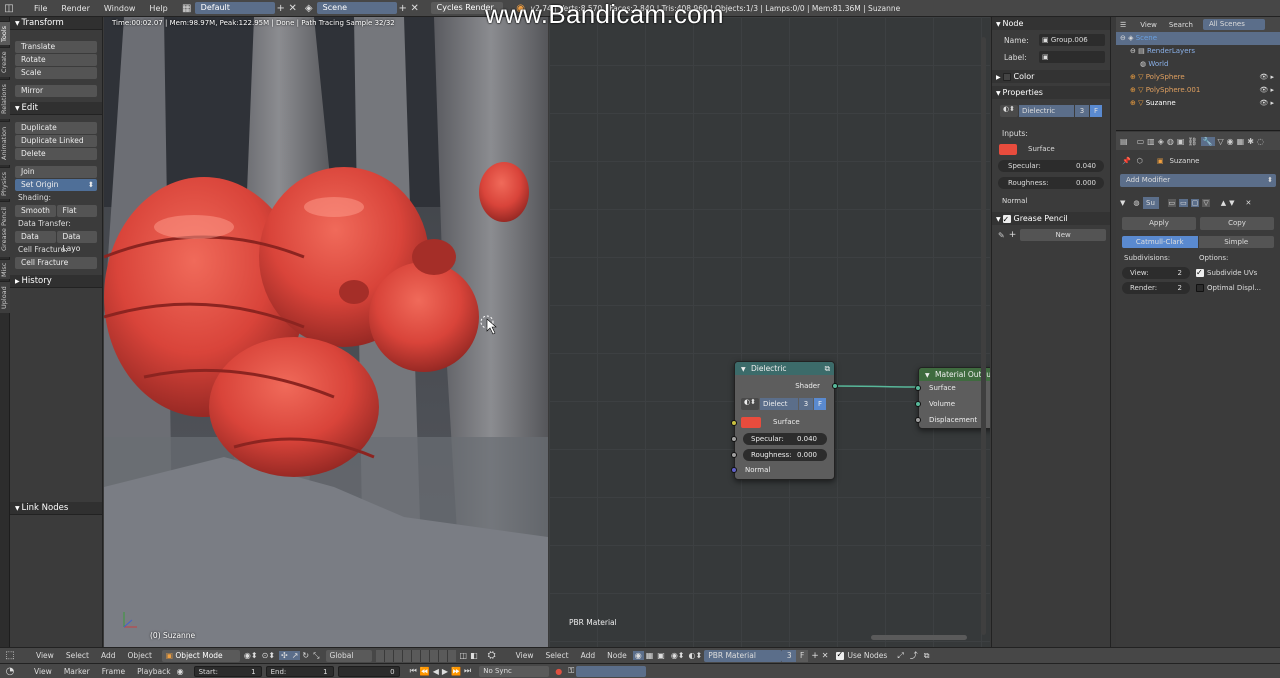 The height and width of the screenshot is (678, 1280). What do you see at coordinates (200, 655) in the screenshot?
I see `mode-select: ▣ Object Mode` at bounding box center [200, 655].